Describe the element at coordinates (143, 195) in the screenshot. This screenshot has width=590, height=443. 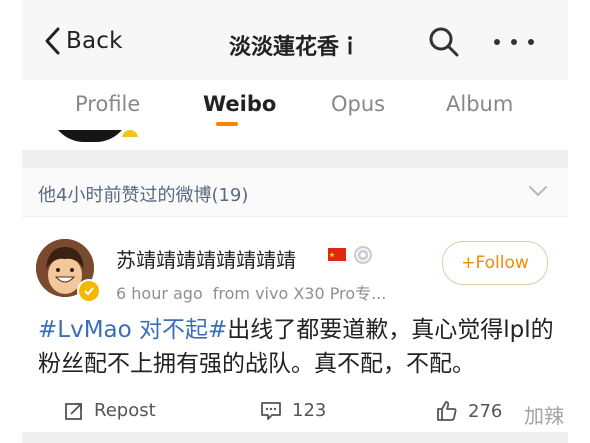
I see `liked-section-label: 他4小时前赞过的微博(19)` at that location.